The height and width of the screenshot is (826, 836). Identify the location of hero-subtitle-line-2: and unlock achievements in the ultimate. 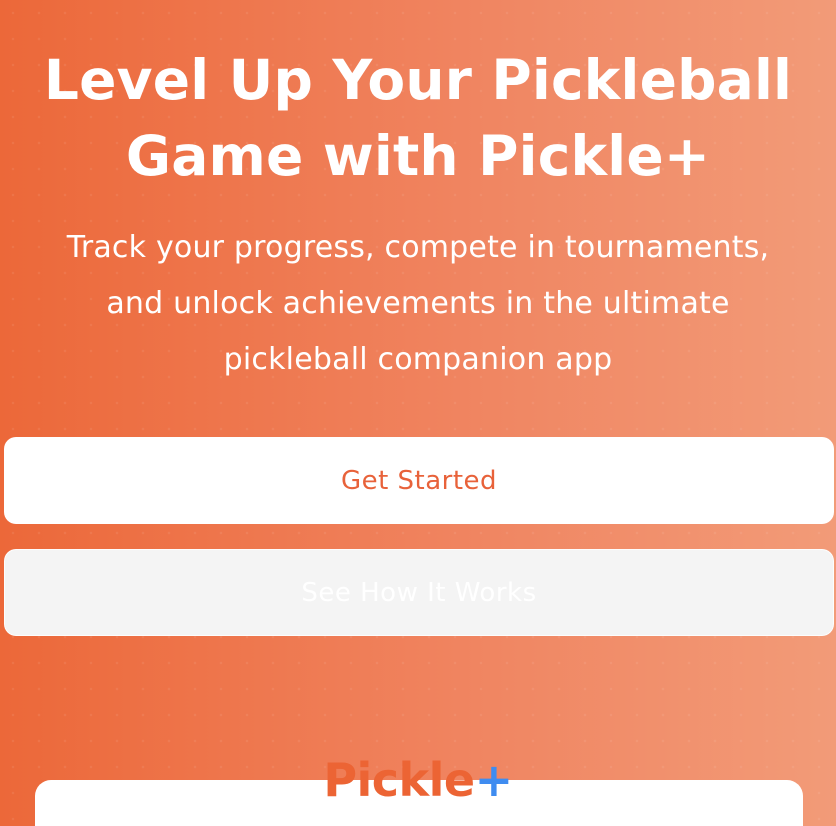
(418, 303).